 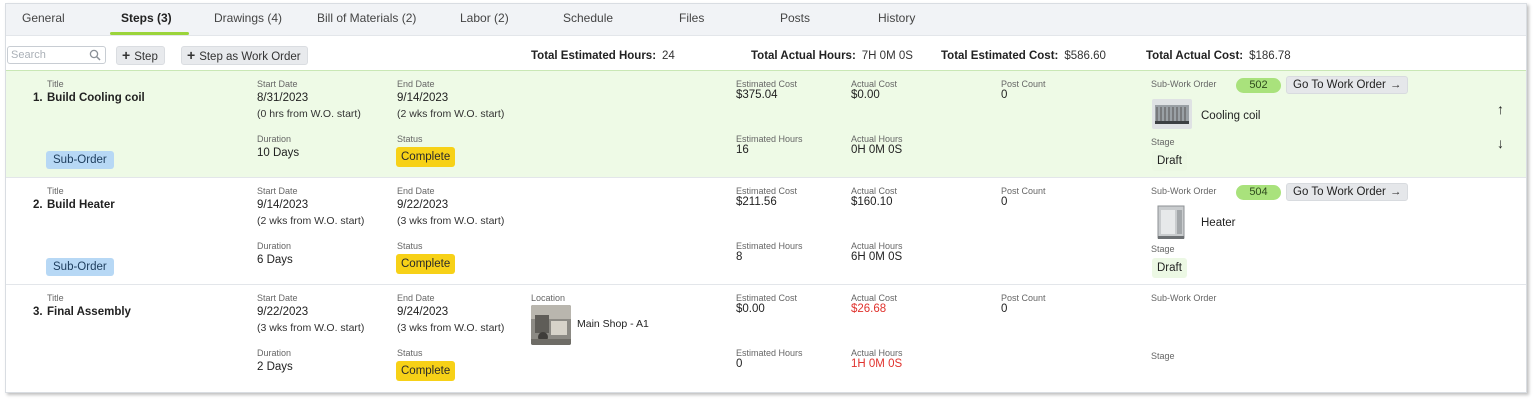 I want to click on tab-labor: Labor (2), so click(x=484, y=18).